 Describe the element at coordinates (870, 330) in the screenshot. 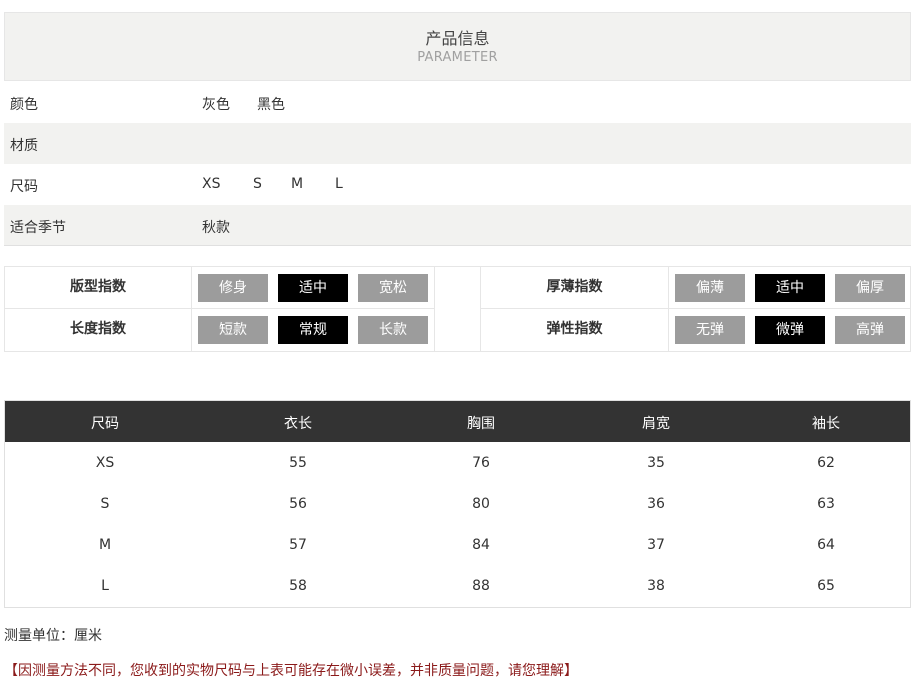

I see `index-chip: 高弹` at that location.